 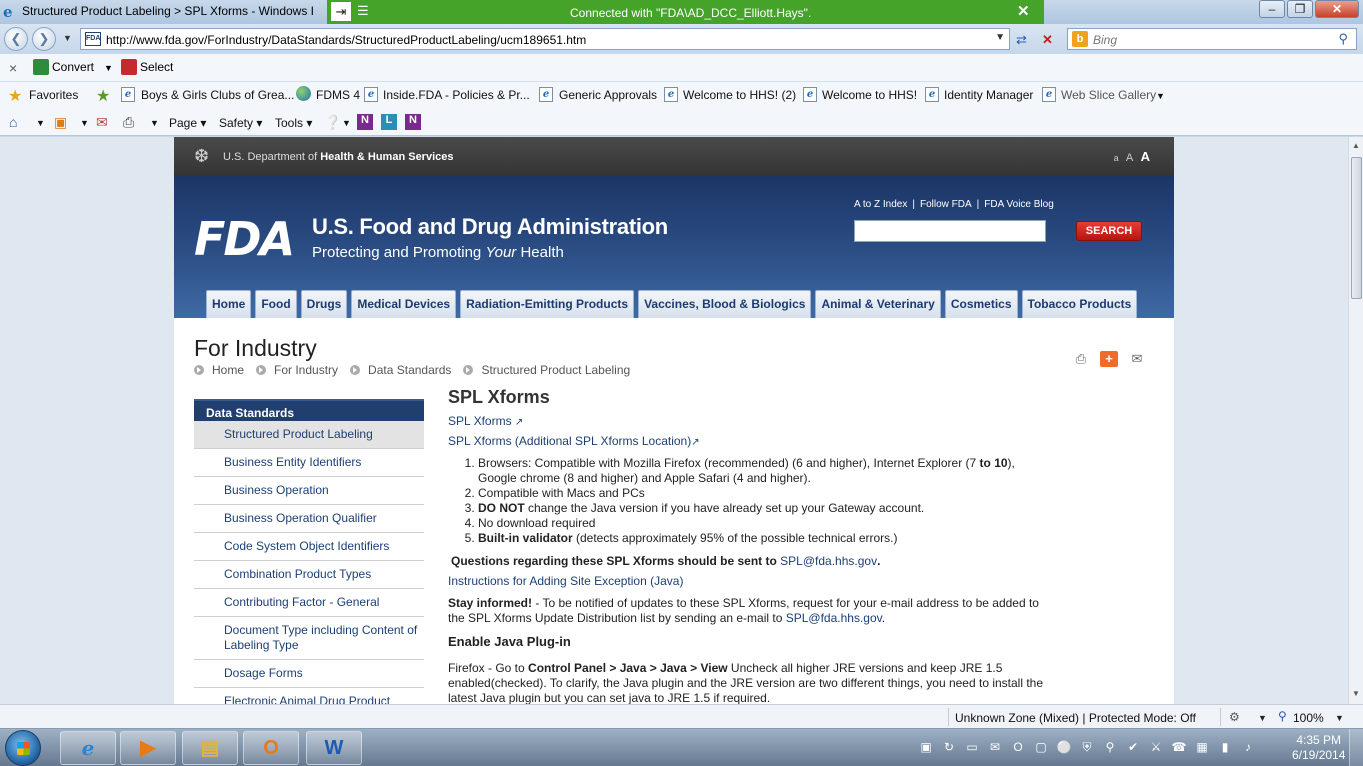 What do you see at coordinates (1356, 693) in the screenshot?
I see `scroll-down-icon: ▼` at bounding box center [1356, 693].